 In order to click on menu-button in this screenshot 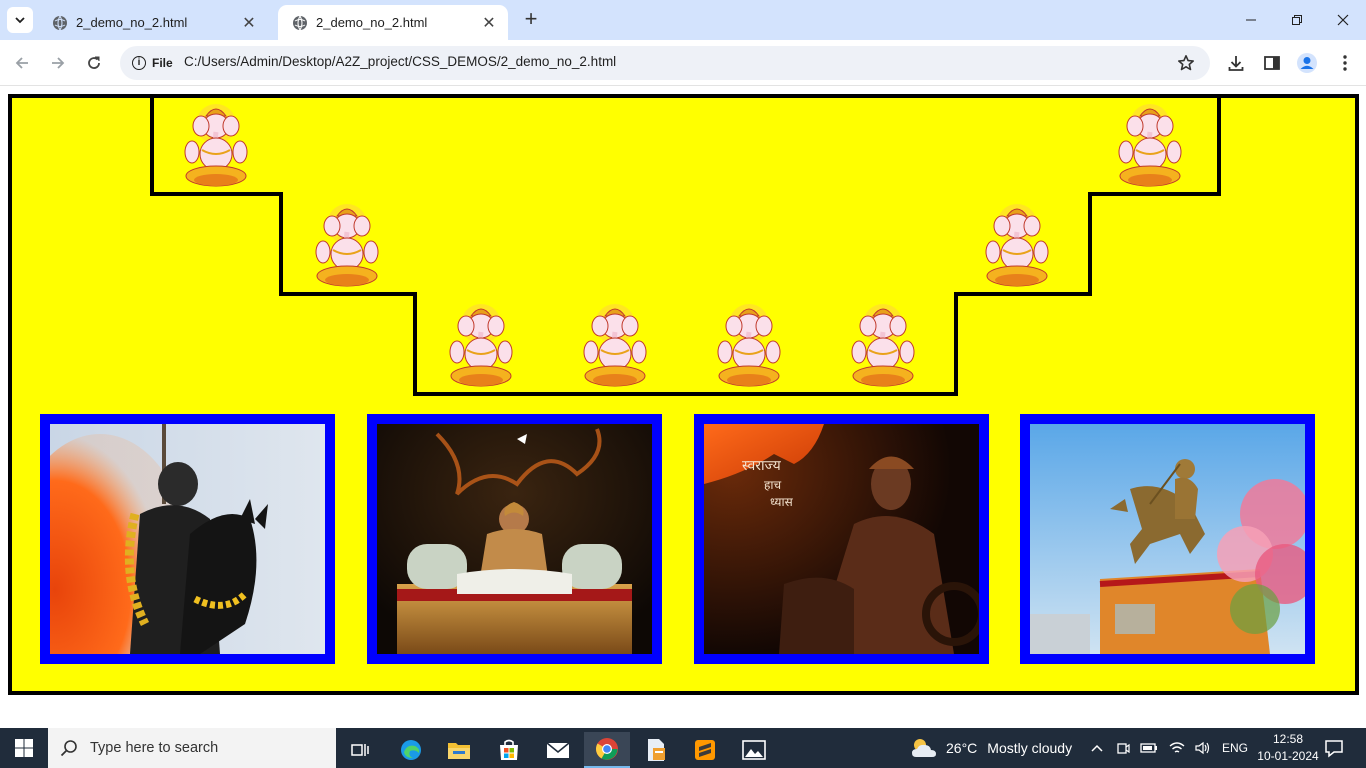, I will do `click(1345, 63)`.